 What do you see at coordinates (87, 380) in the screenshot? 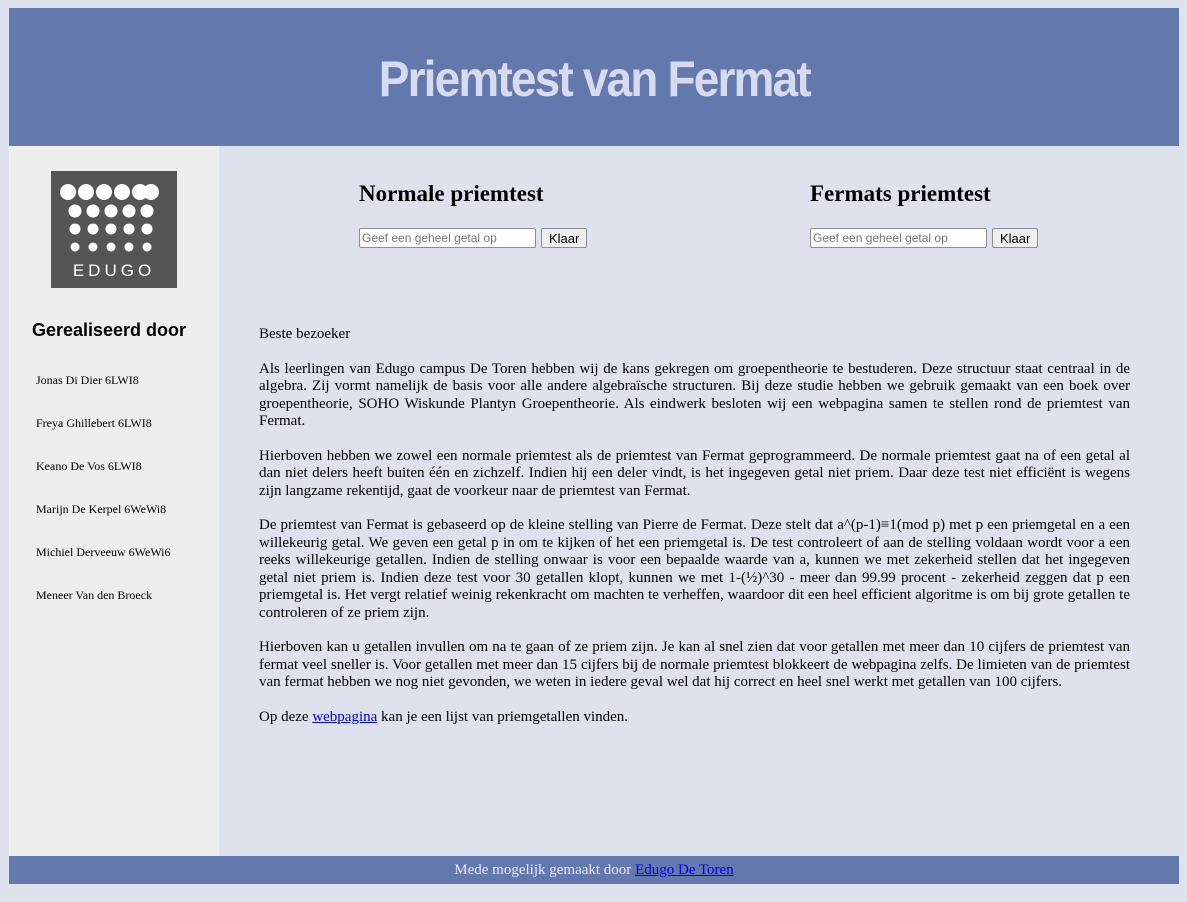
I see `credit-item: Jonas Di Dier 6LWI8` at bounding box center [87, 380].